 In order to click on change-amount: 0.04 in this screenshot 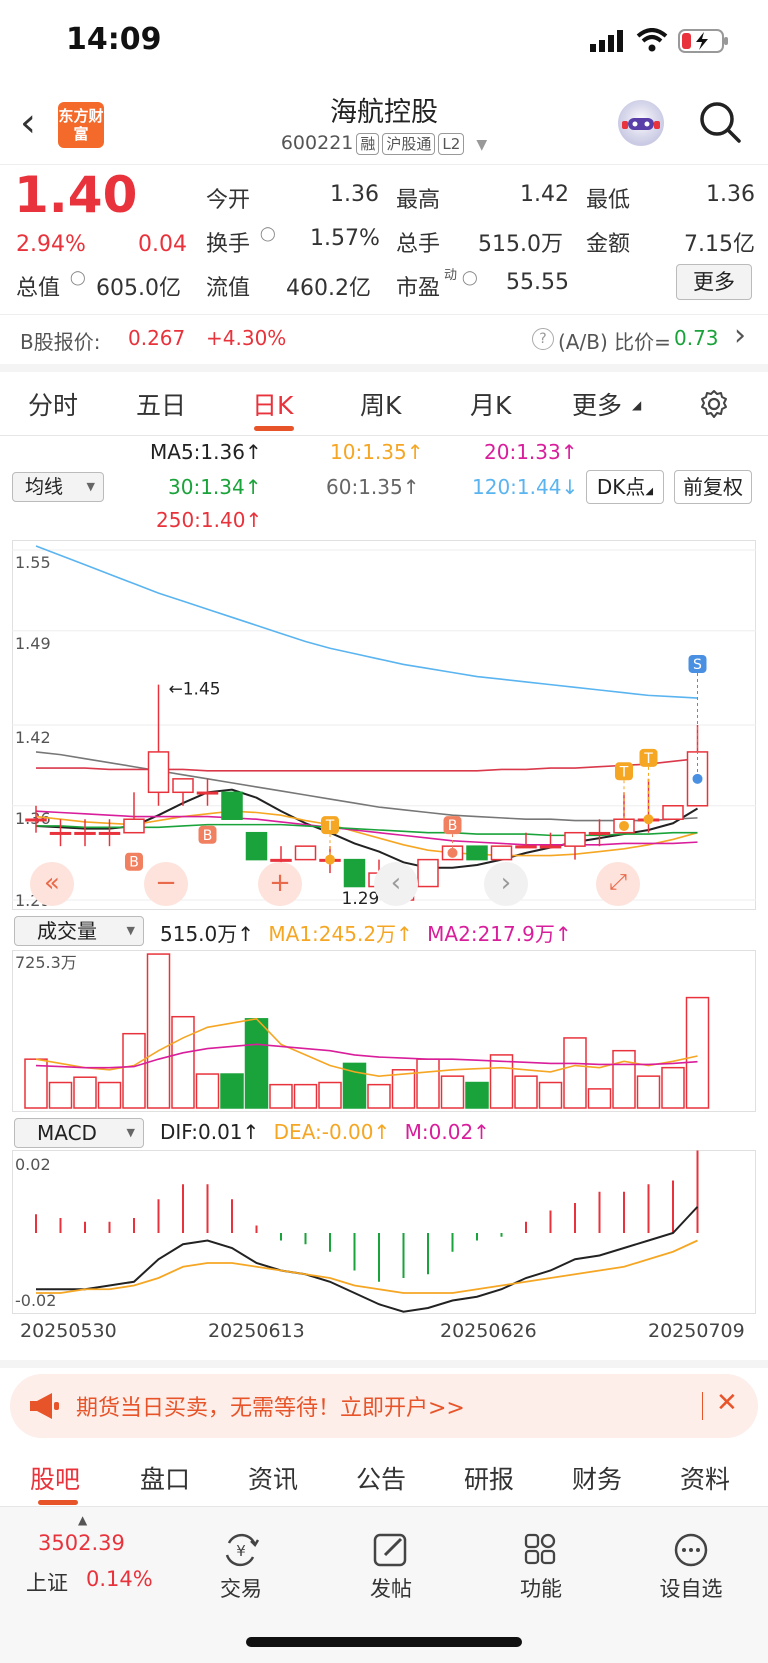, I will do `click(162, 244)`.